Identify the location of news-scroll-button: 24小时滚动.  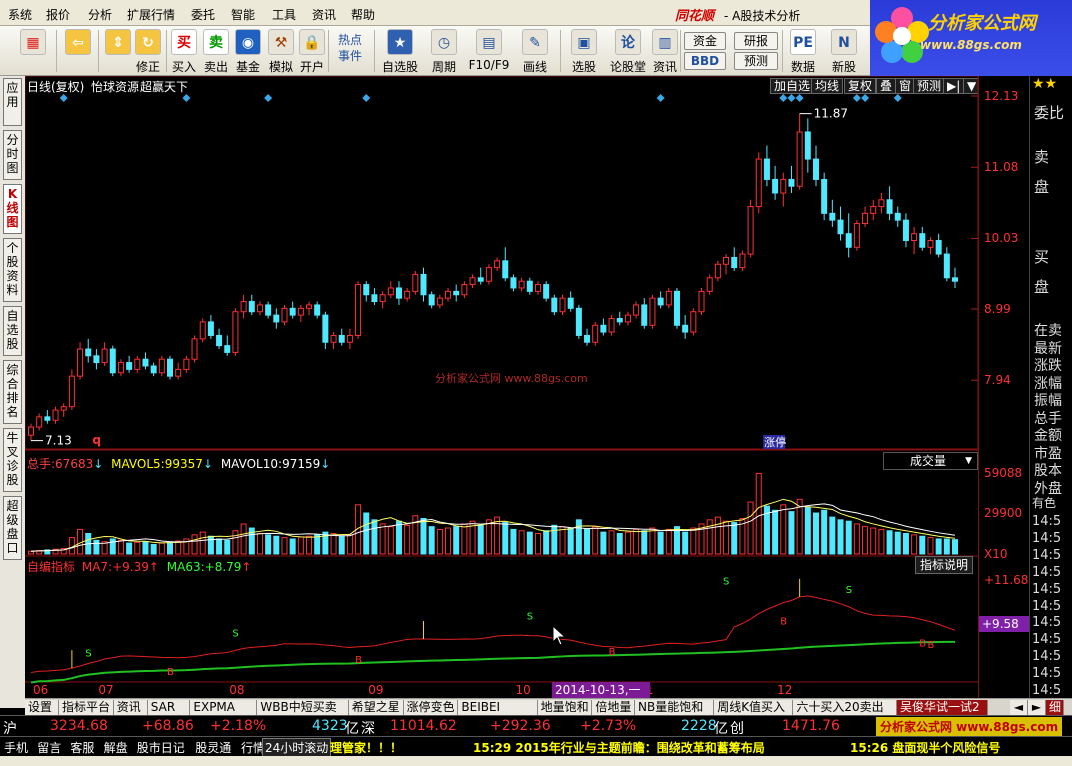
(297, 747).